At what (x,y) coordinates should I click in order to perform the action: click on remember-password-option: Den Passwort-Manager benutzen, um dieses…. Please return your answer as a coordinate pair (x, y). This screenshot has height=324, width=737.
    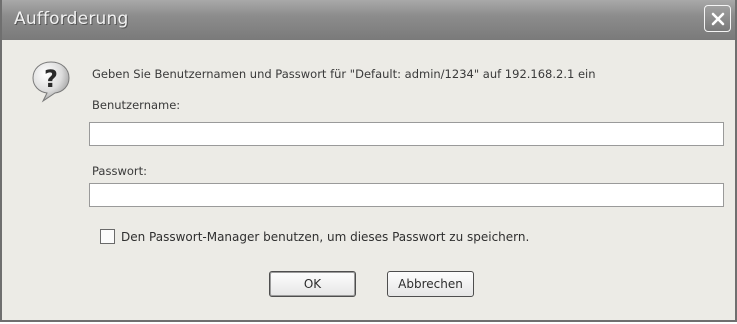
    Looking at the image, I should click on (314, 236).